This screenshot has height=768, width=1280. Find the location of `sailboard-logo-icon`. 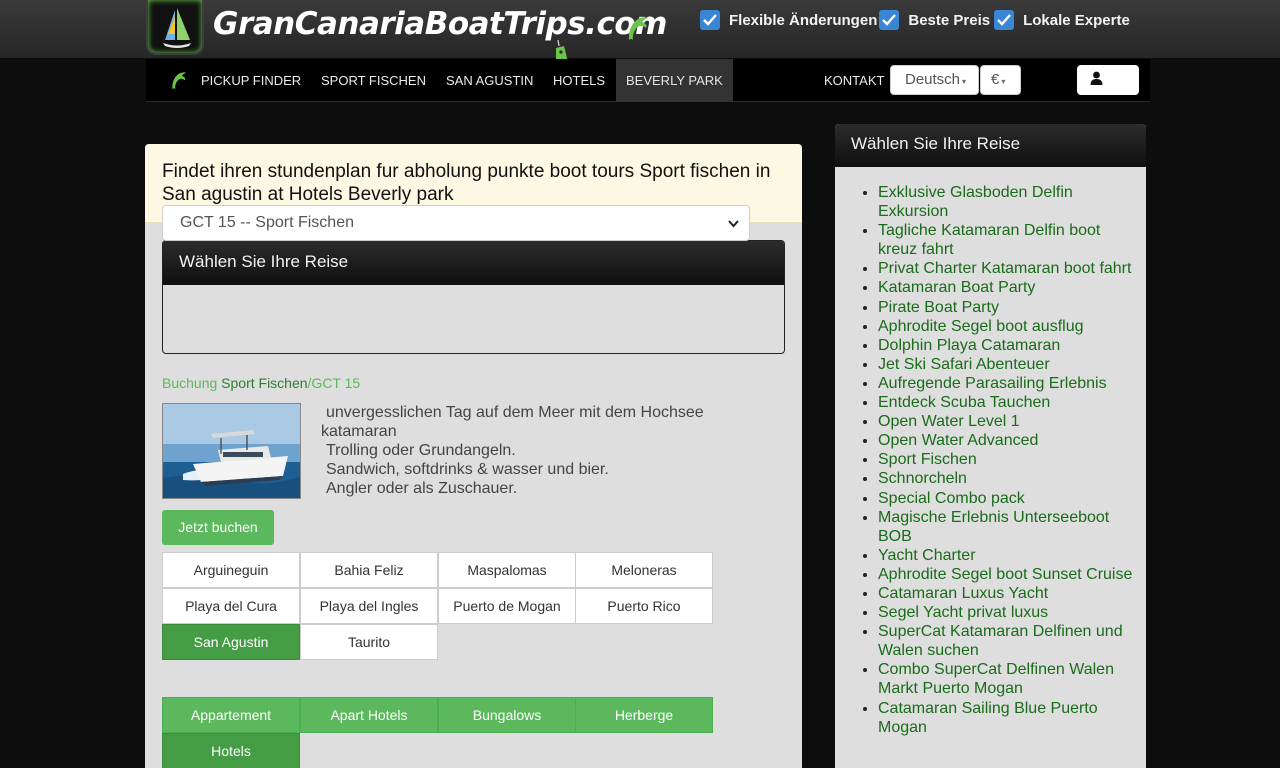

sailboard-logo-icon is located at coordinates (177, 28).